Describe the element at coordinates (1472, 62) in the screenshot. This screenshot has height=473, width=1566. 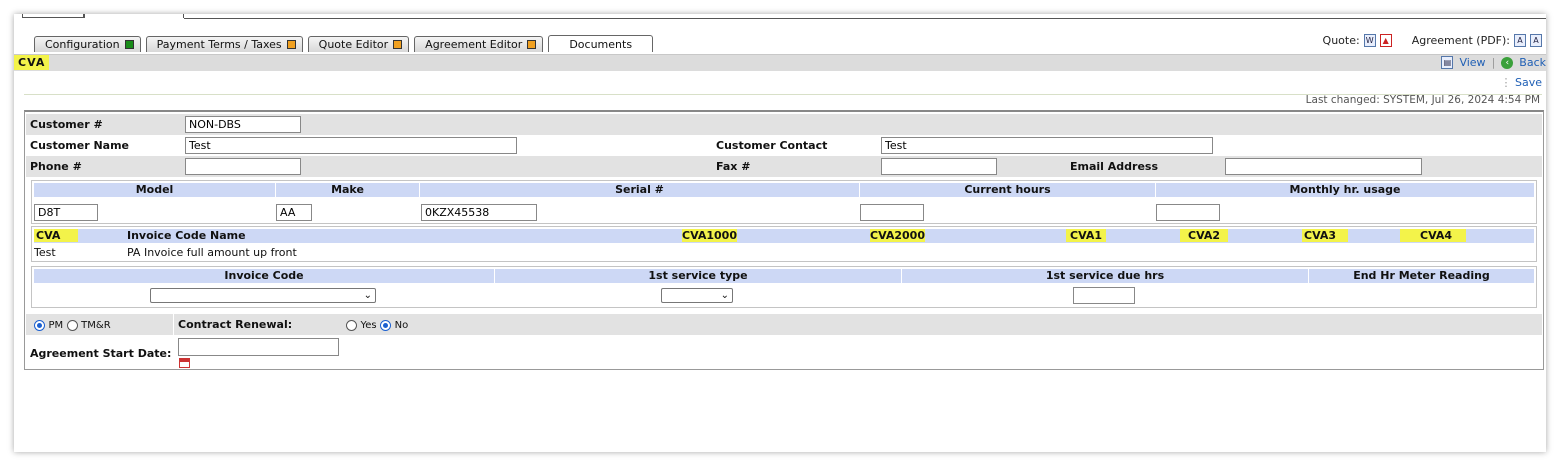
I see `view-link: View` at that location.